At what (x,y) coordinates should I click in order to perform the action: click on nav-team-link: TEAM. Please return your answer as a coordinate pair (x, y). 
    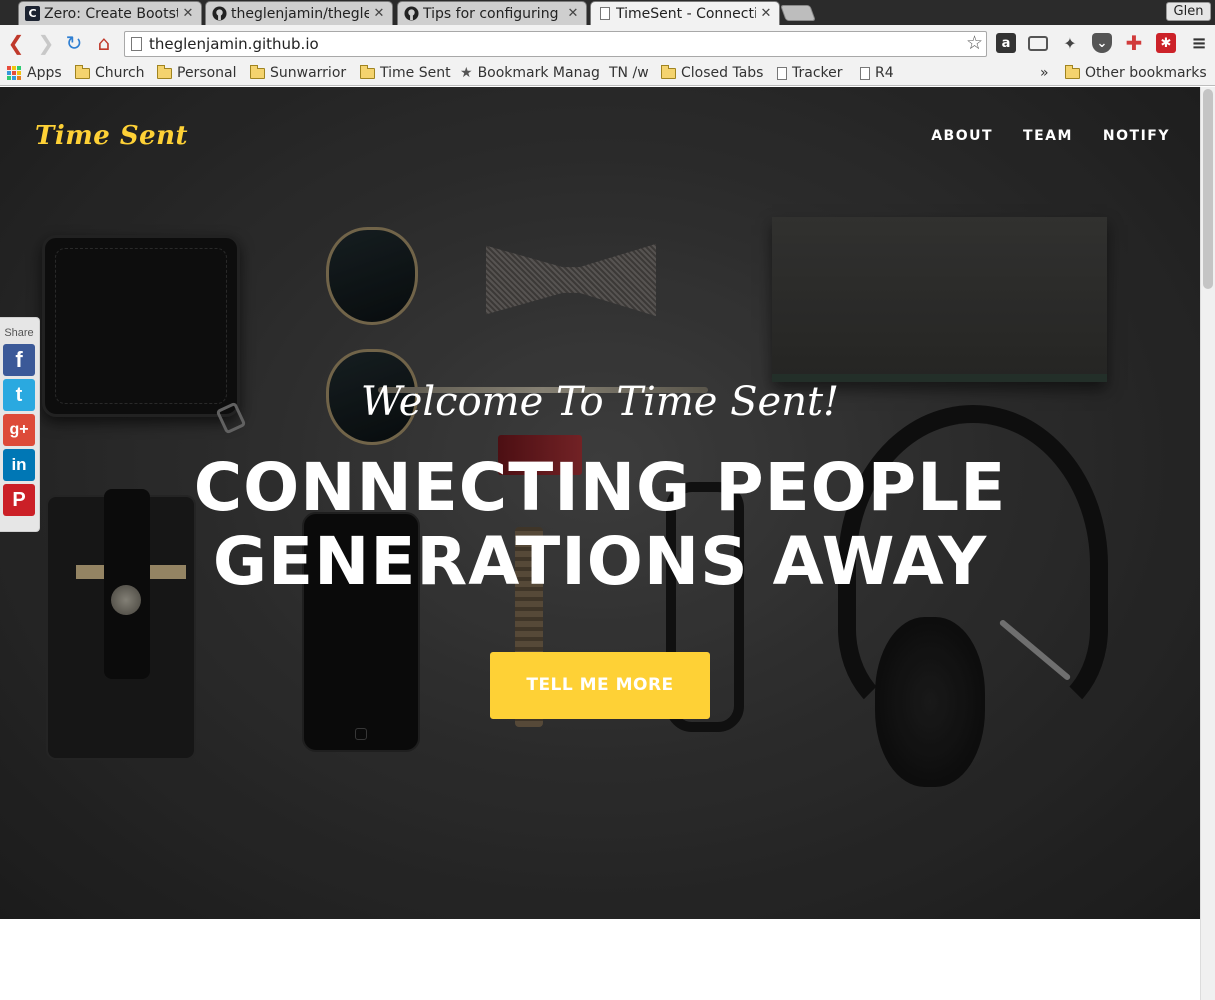
    Looking at the image, I should click on (1048, 136).